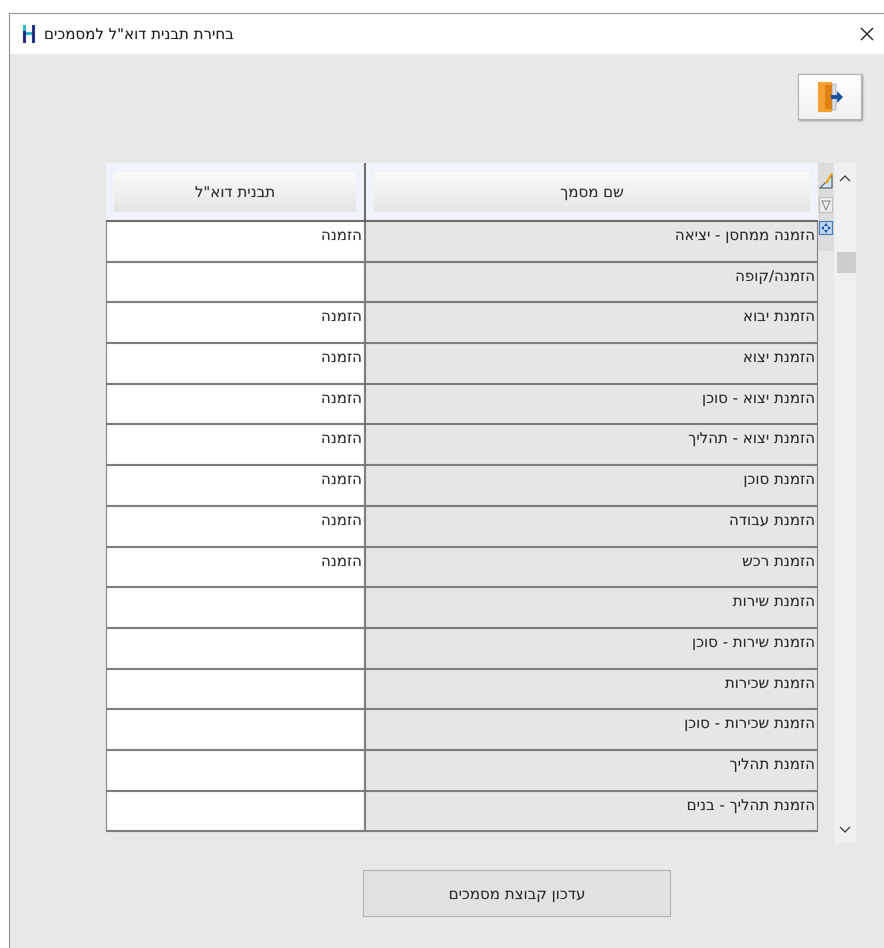  I want to click on document-name-cell: הזמנת שכירות - סוכן, so click(591, 729).